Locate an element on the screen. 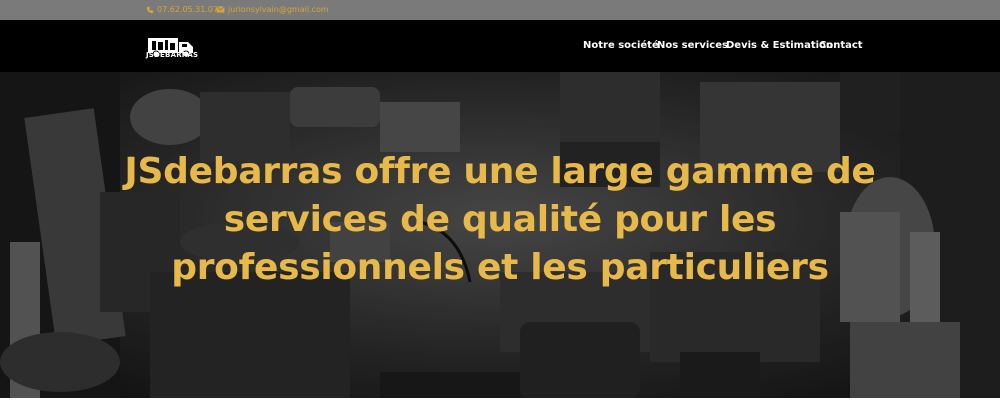  hero-headline-line-2: services de qualité pour les is located at coordinates (500, 219).